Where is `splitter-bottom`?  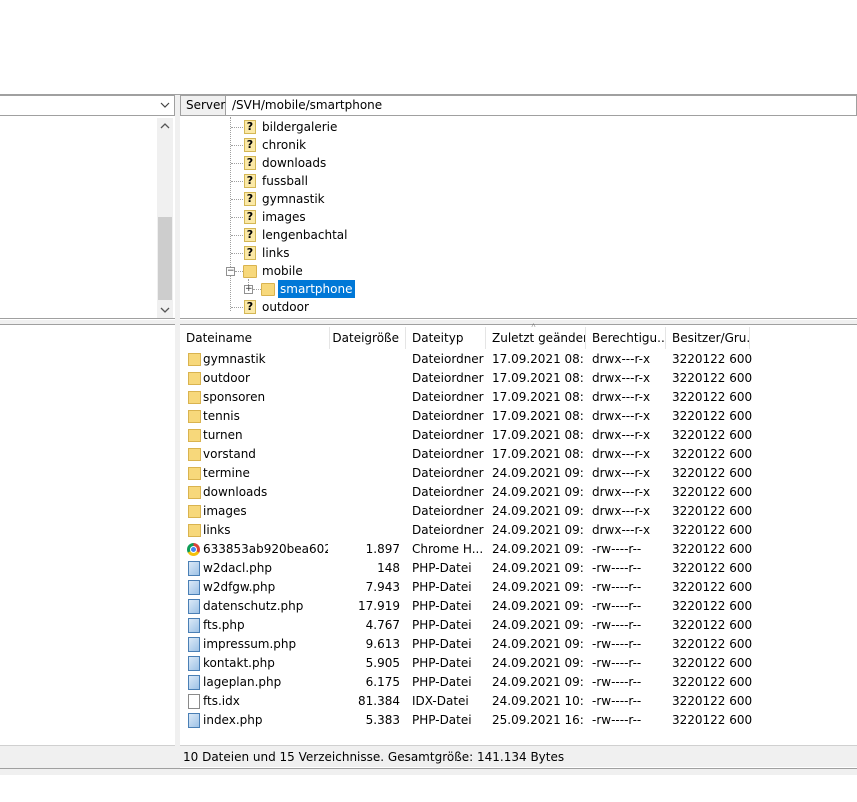 splitter-bottom is located at coordinates (428, 772).